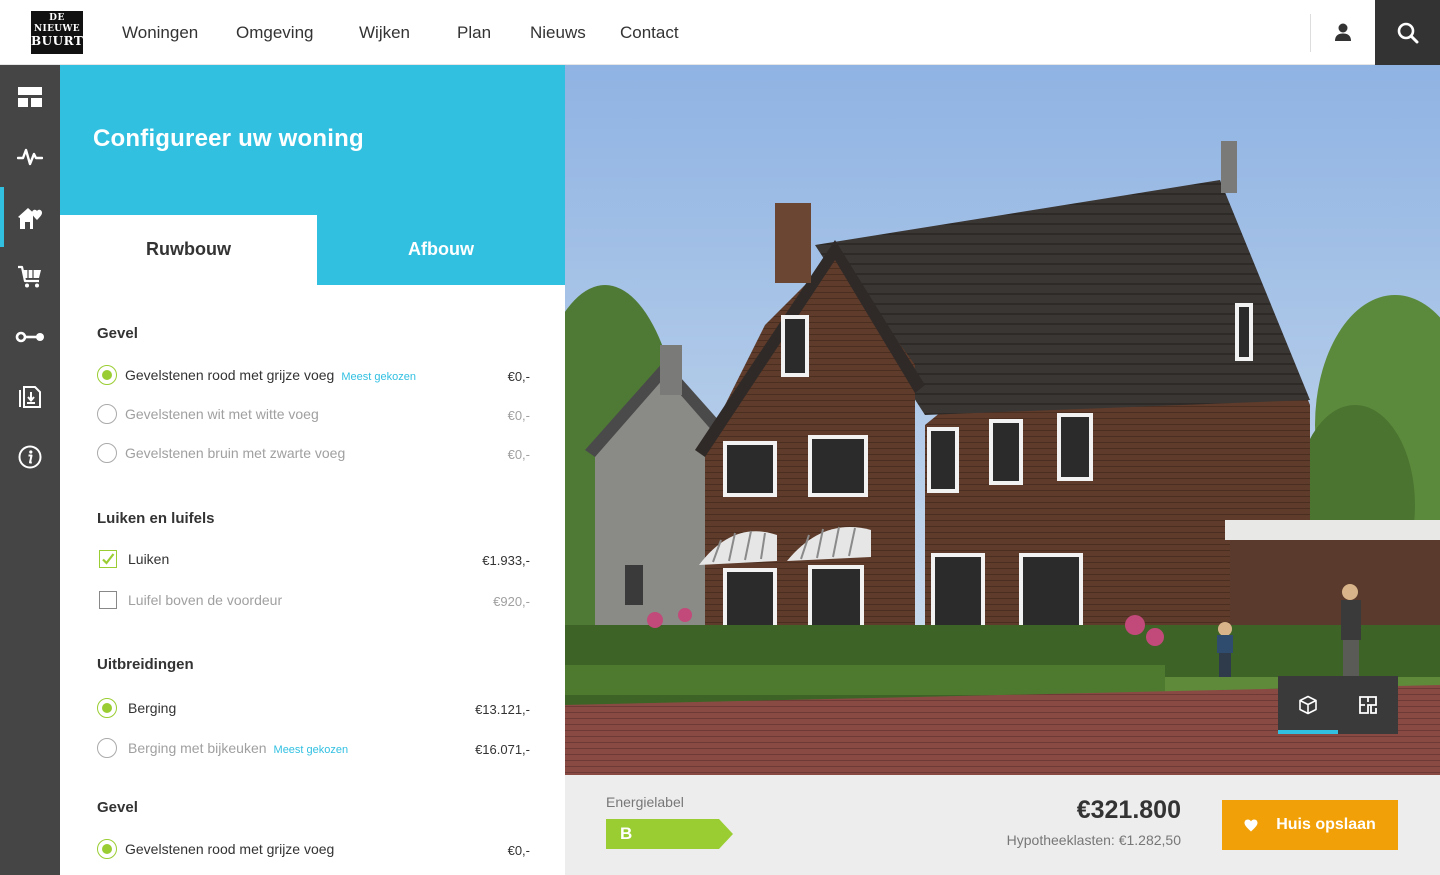 This screenshot has width=1440, height=875. What do you see at coordinates (649, 32) in the screenshot?
I see `nav-contact: Contact` at bounding box center [649, 32].